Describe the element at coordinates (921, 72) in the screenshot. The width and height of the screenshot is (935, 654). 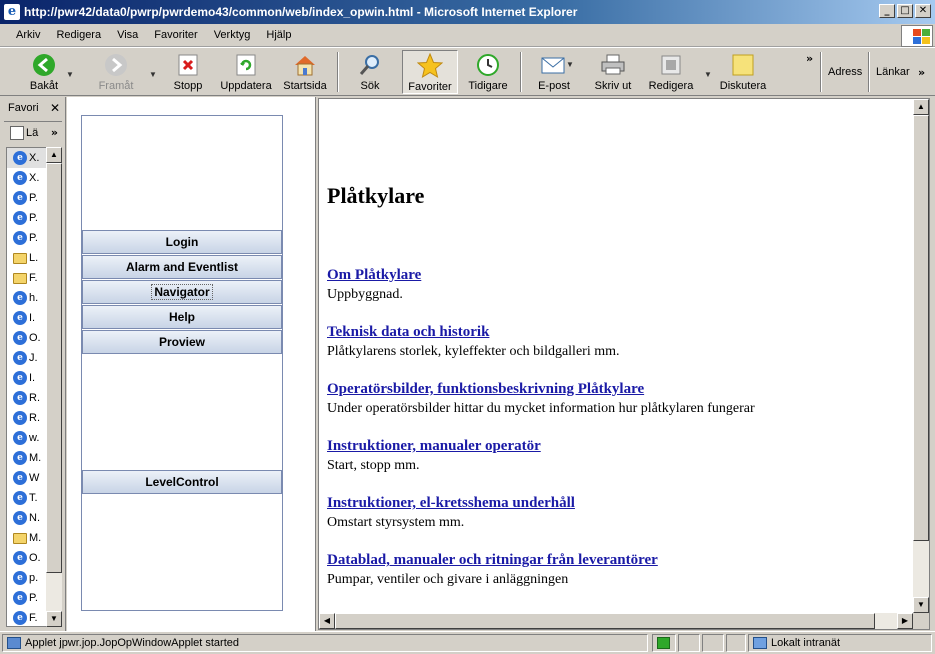
I see `links-chevron-icon: »` at that location.